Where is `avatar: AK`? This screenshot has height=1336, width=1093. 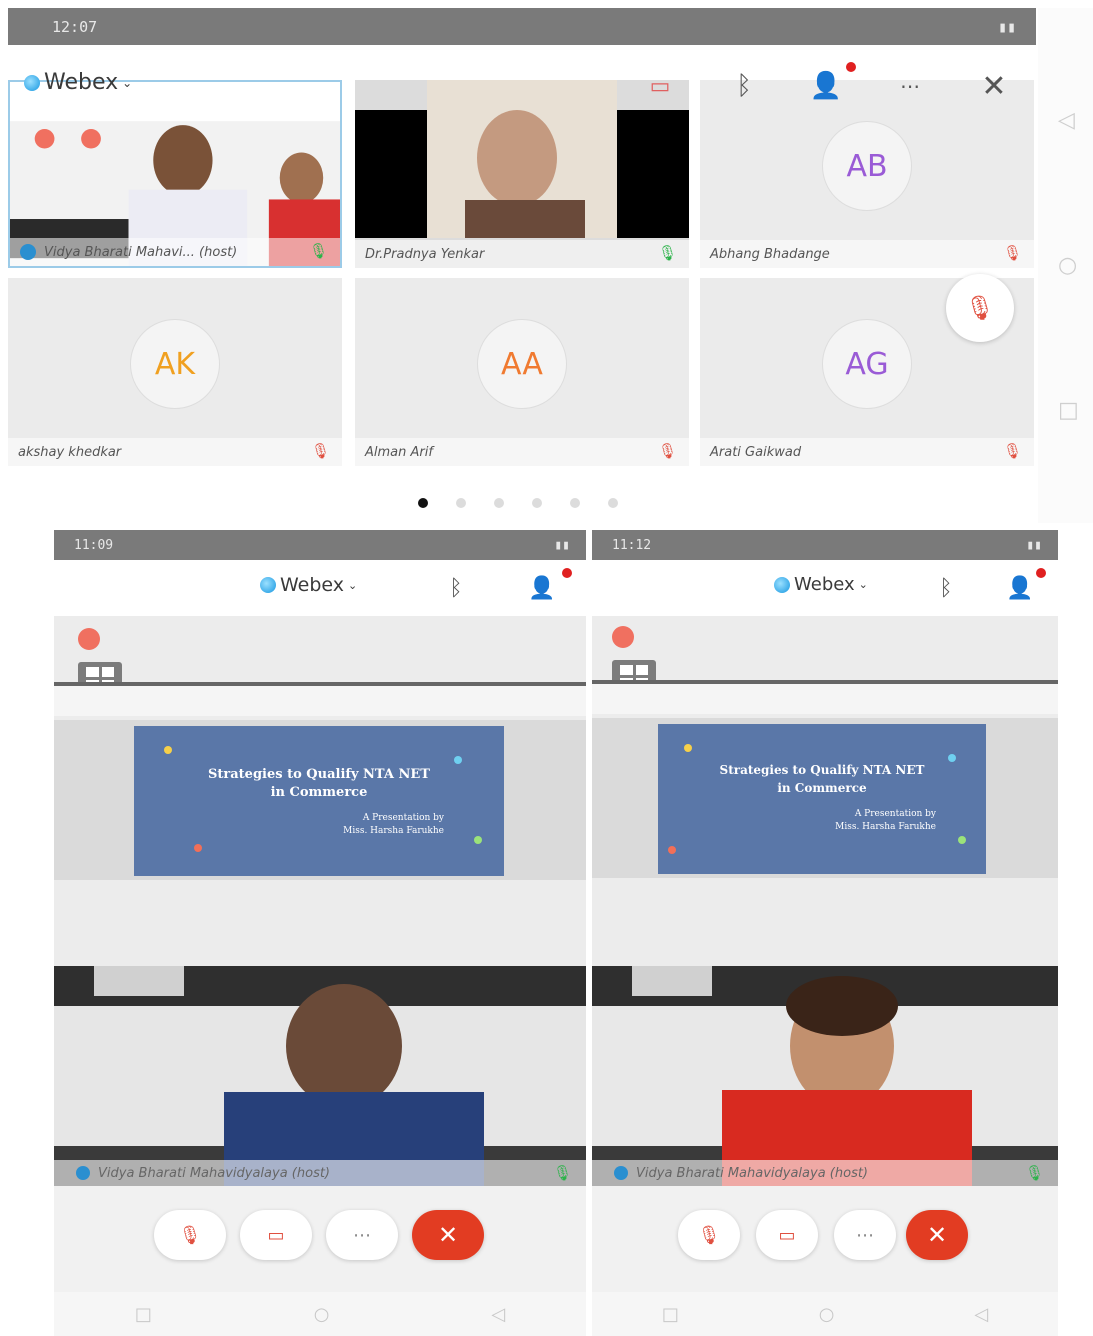 avatar: AK is located at coordinates (175, 364).